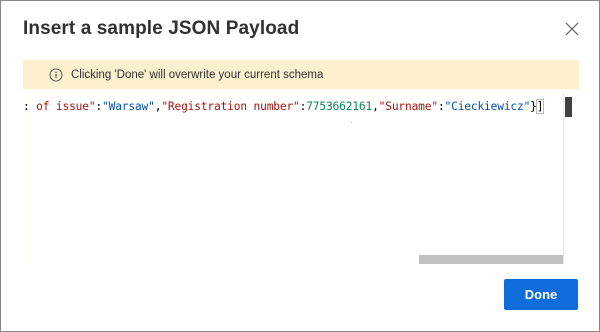 This screenshot has width=600, height=332. I want to click on code-token: "Registration number", so click(230, 106).